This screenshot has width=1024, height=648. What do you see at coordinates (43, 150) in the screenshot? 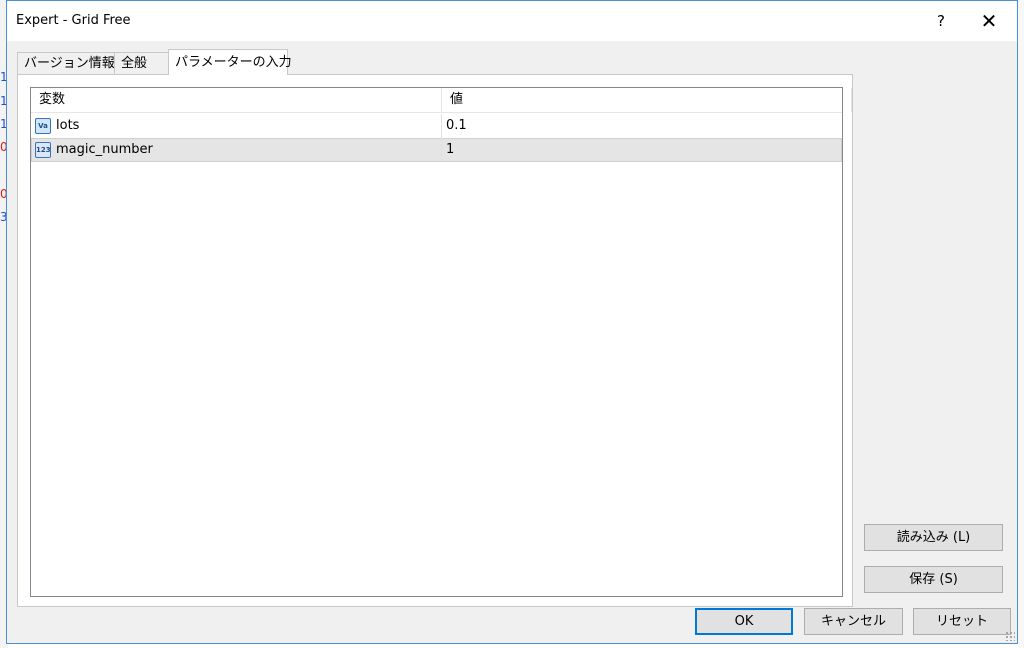
I see `integer-icon: 123` at bounding box center [43, 150].